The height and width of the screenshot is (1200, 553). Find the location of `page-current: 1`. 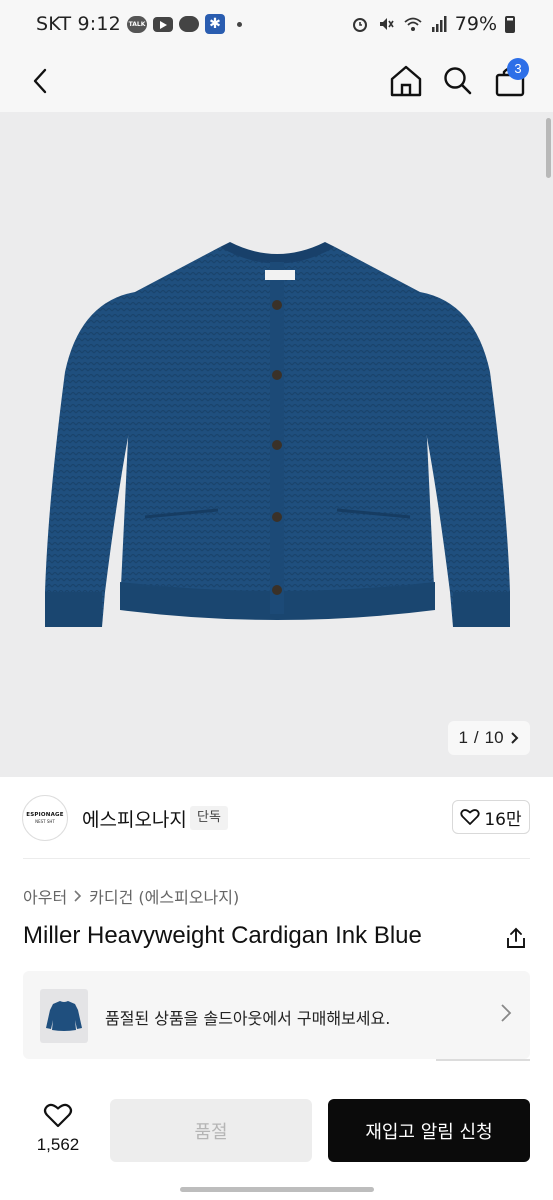

page-current: 1 is located at coordinates (463, 737).